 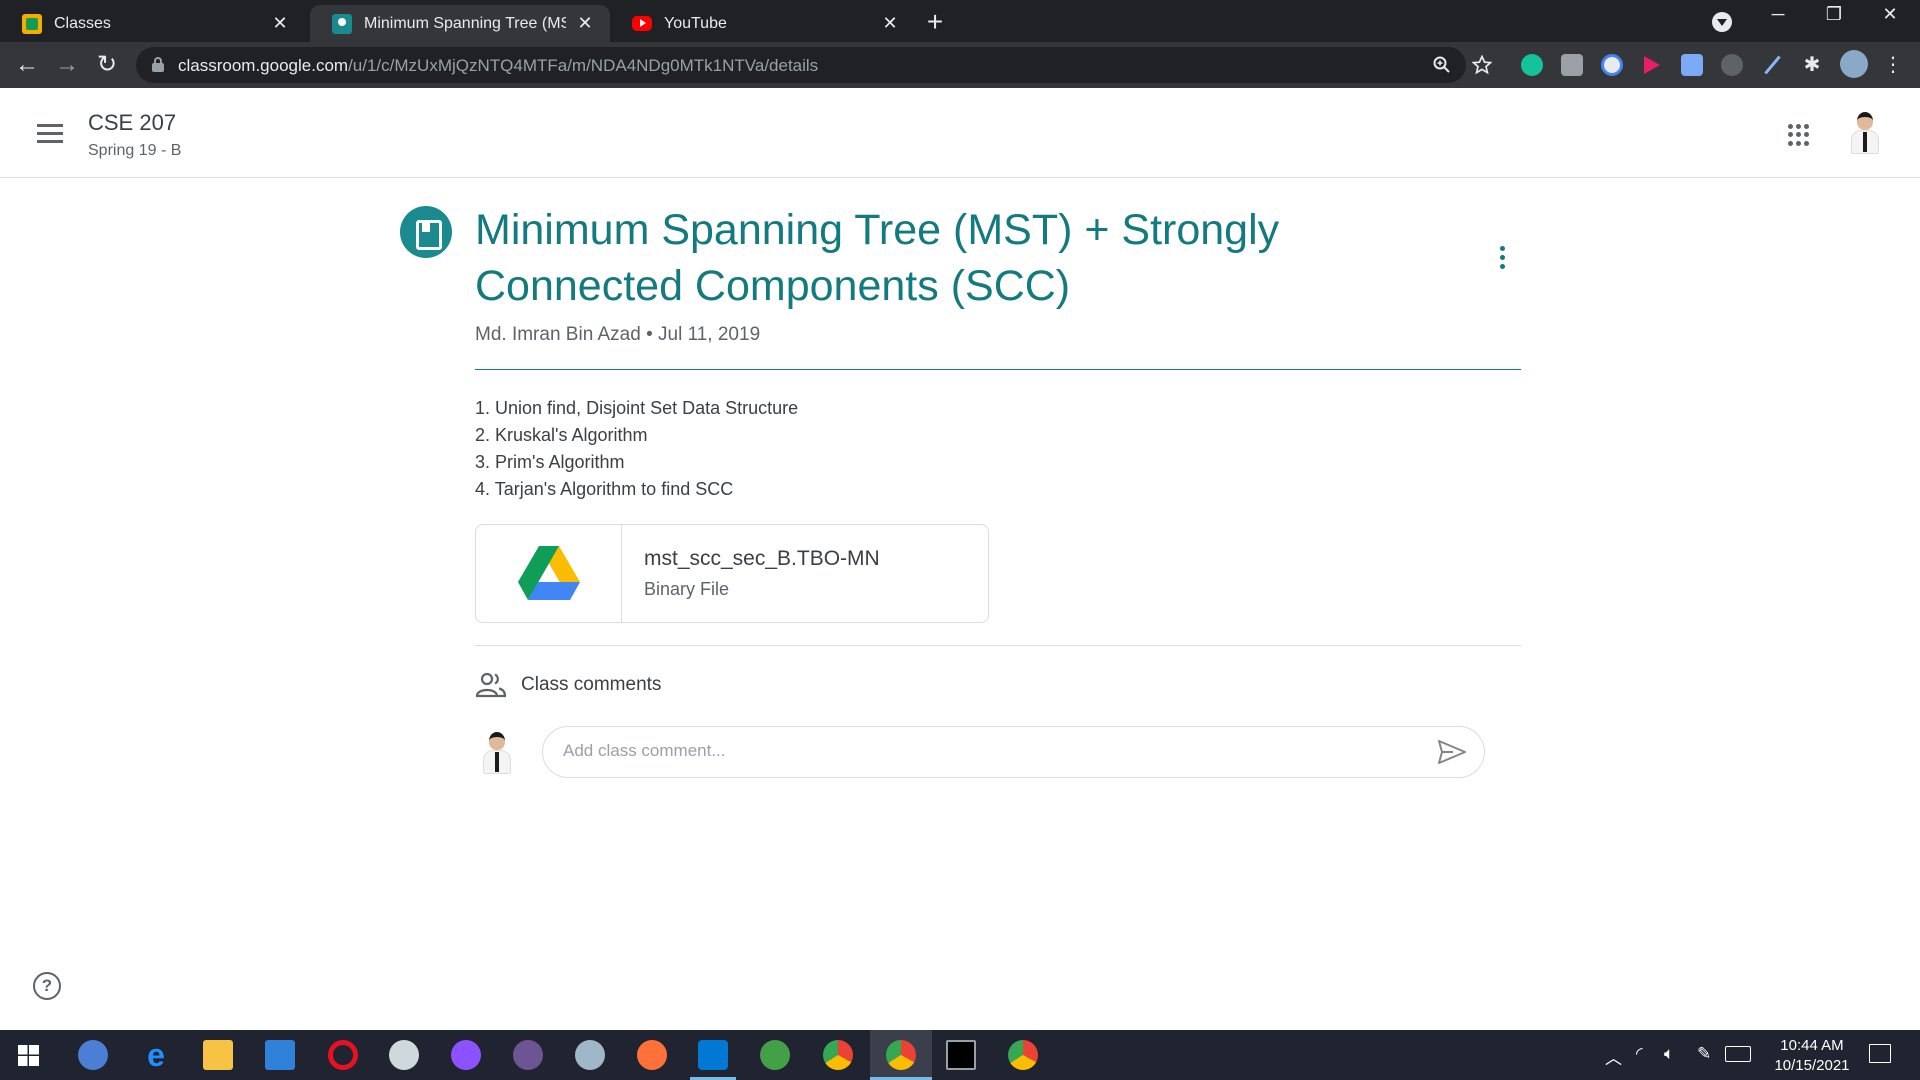 I want to click on attachment-thumbnail, so click(x=549, y=573).